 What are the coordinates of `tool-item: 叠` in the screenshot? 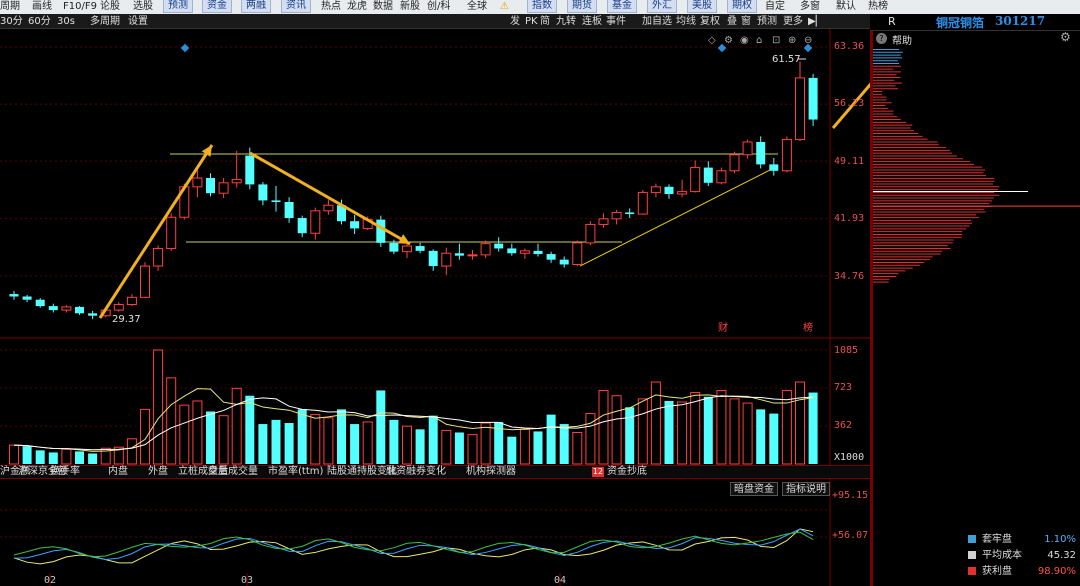 It's located at (732, 21).